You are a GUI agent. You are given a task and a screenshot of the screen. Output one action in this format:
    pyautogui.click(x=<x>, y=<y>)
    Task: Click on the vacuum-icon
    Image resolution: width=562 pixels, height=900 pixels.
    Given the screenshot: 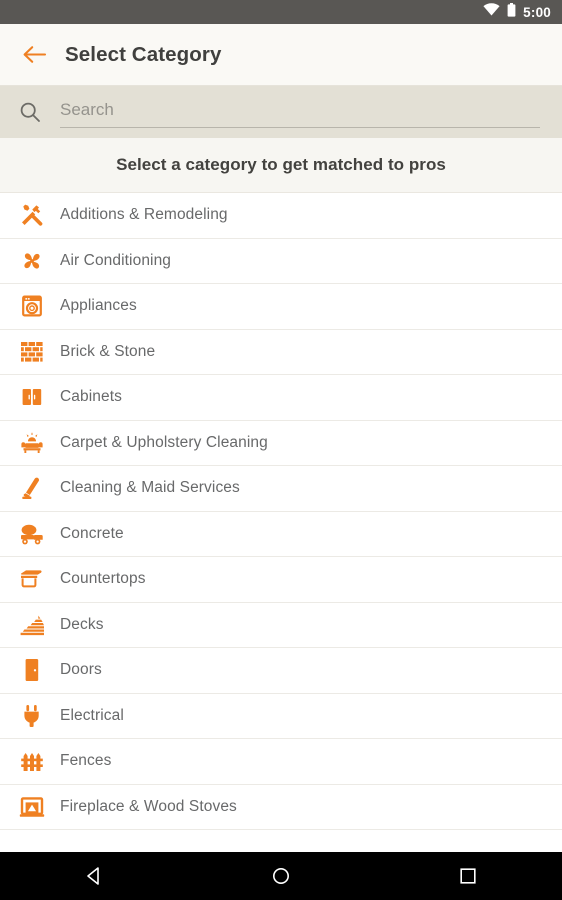 What is the action you would take?
    pyautogui.click(x=32, y=488)
    